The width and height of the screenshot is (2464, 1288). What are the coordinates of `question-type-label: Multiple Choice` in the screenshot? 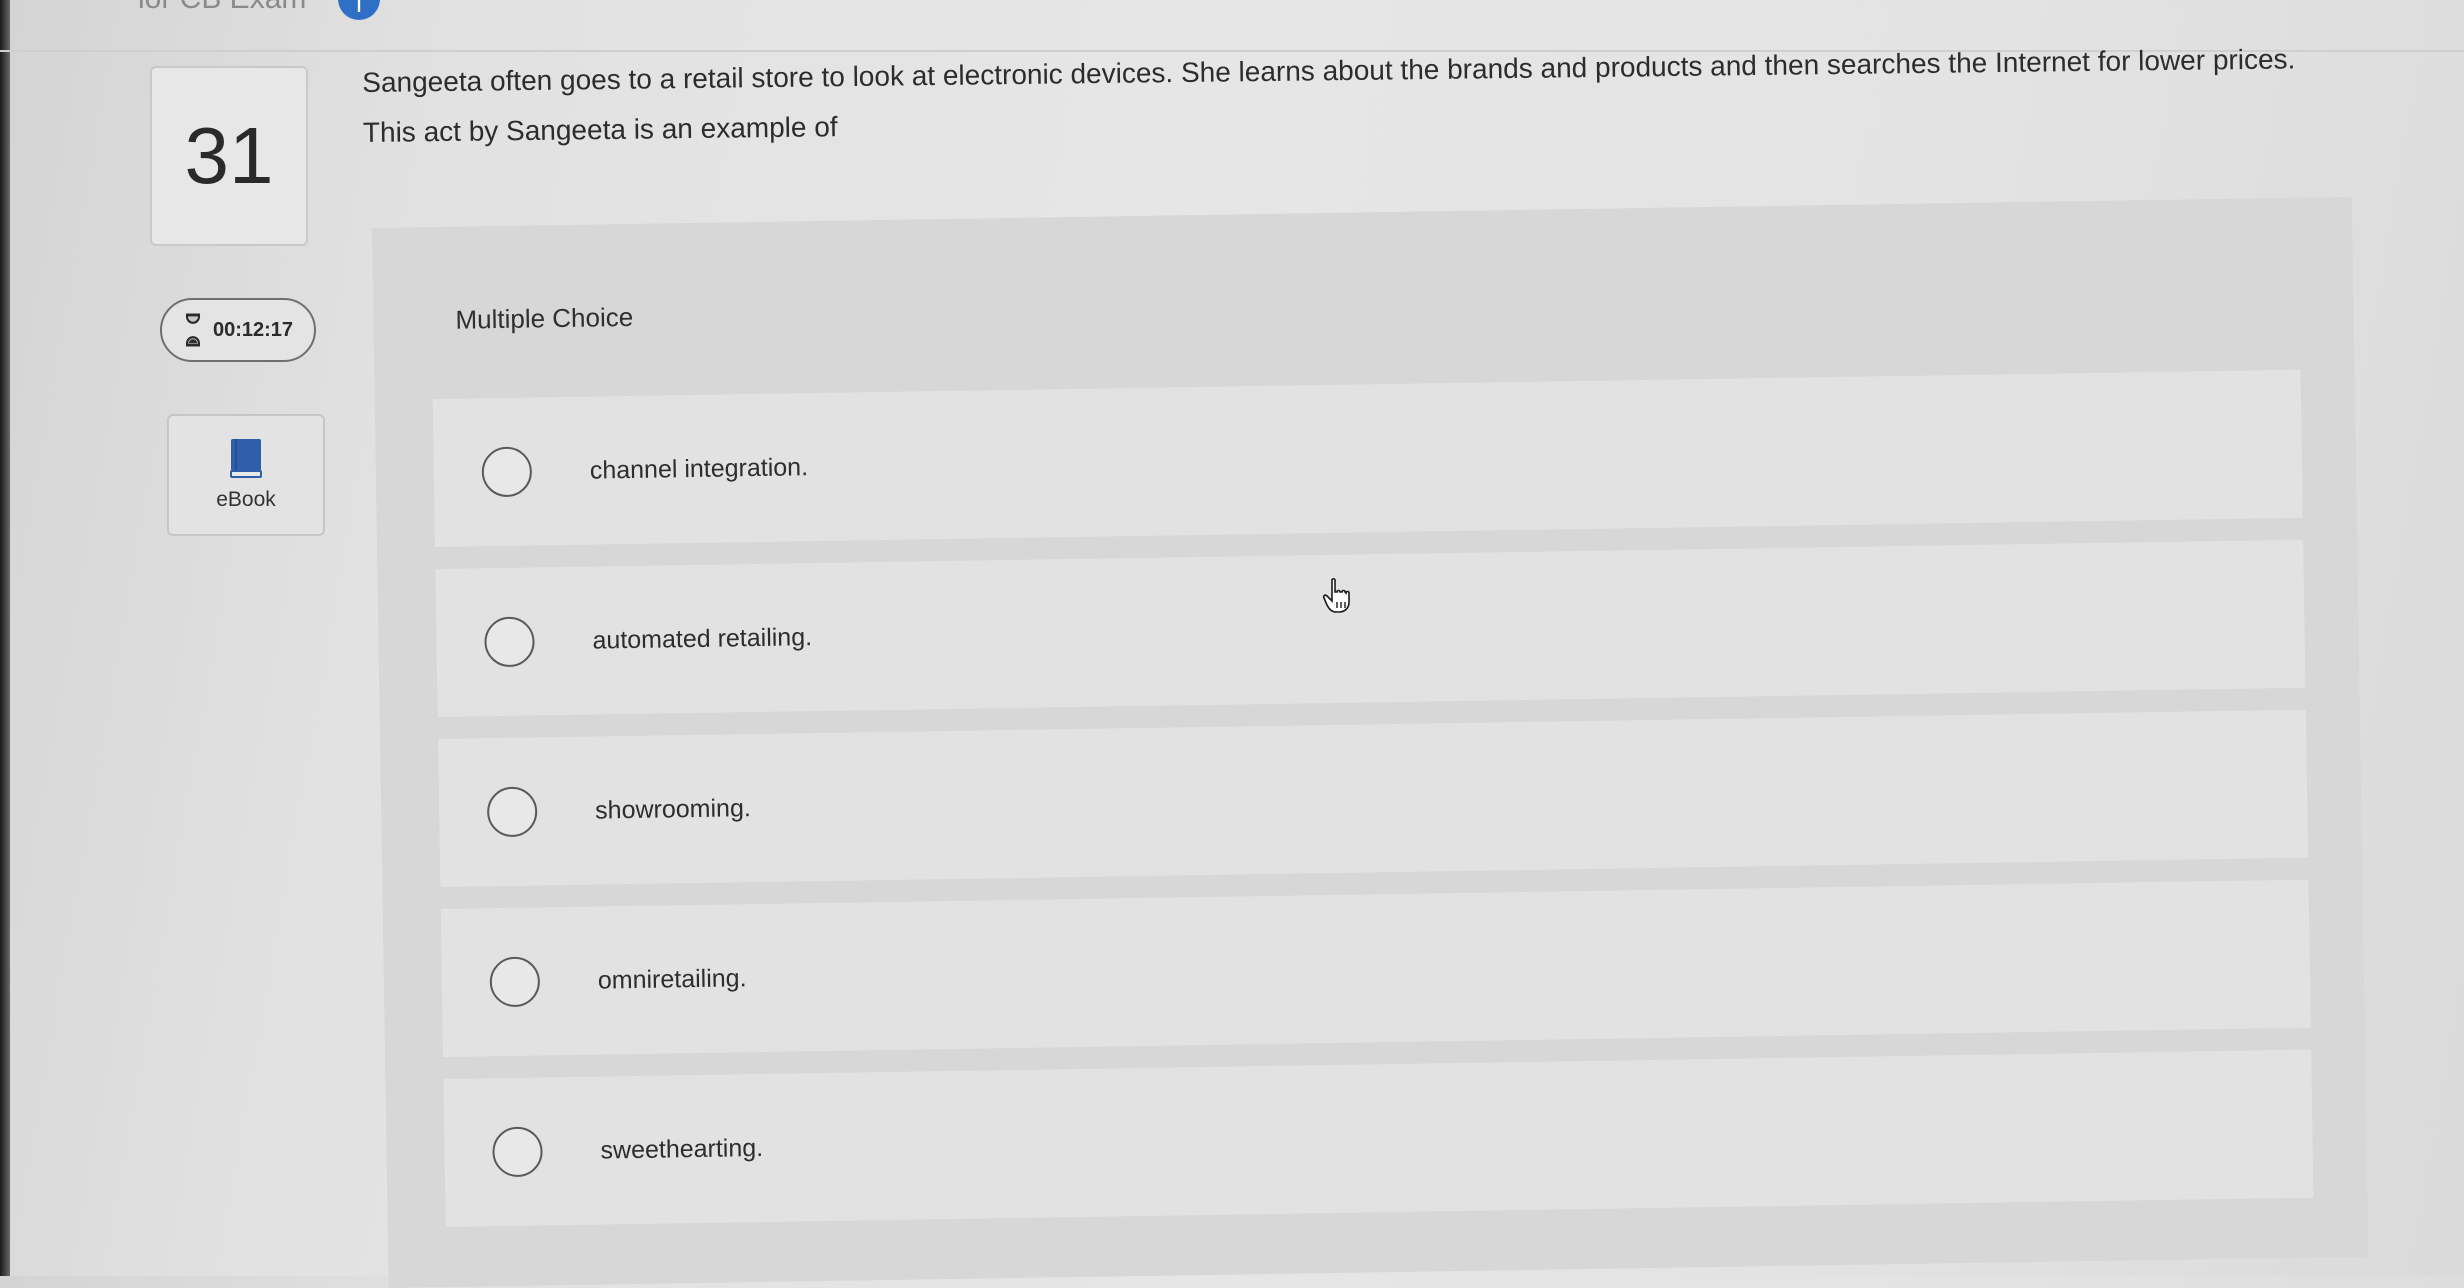 It's located at (544, 318).